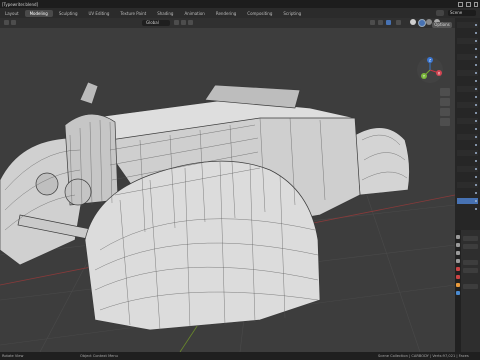 The width and height of the screenshot is (480, 360). What do you see at coordinates (458, 237) in the screenshot?
I see `tool-tab-icon` at bounding box center [458, 237].